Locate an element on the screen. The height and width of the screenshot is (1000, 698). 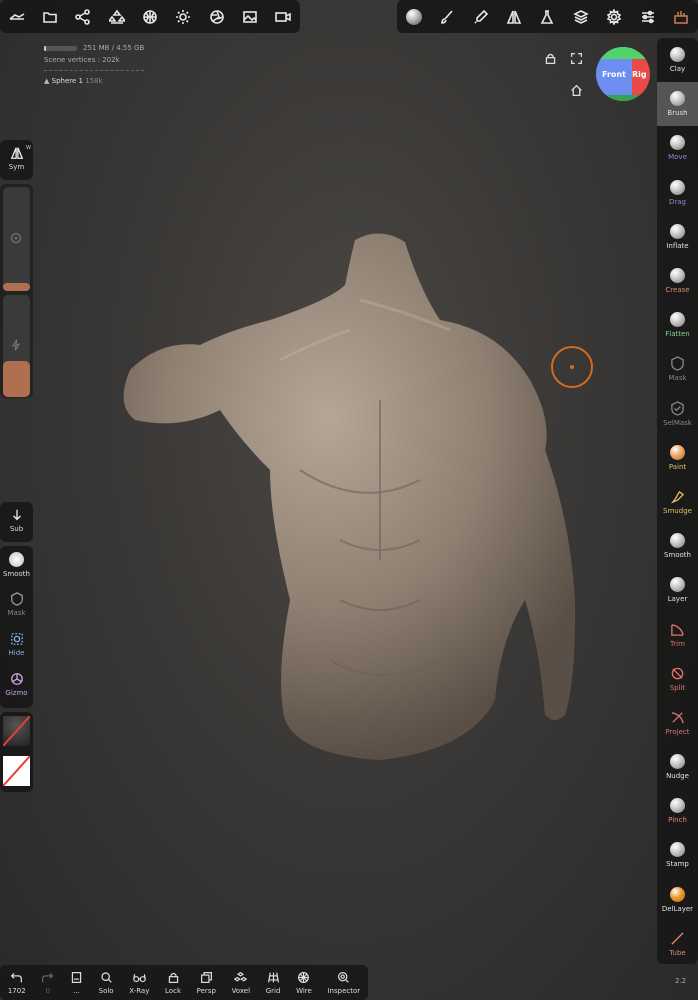
tool-paint: Paint is located at coordinates (677, 458).